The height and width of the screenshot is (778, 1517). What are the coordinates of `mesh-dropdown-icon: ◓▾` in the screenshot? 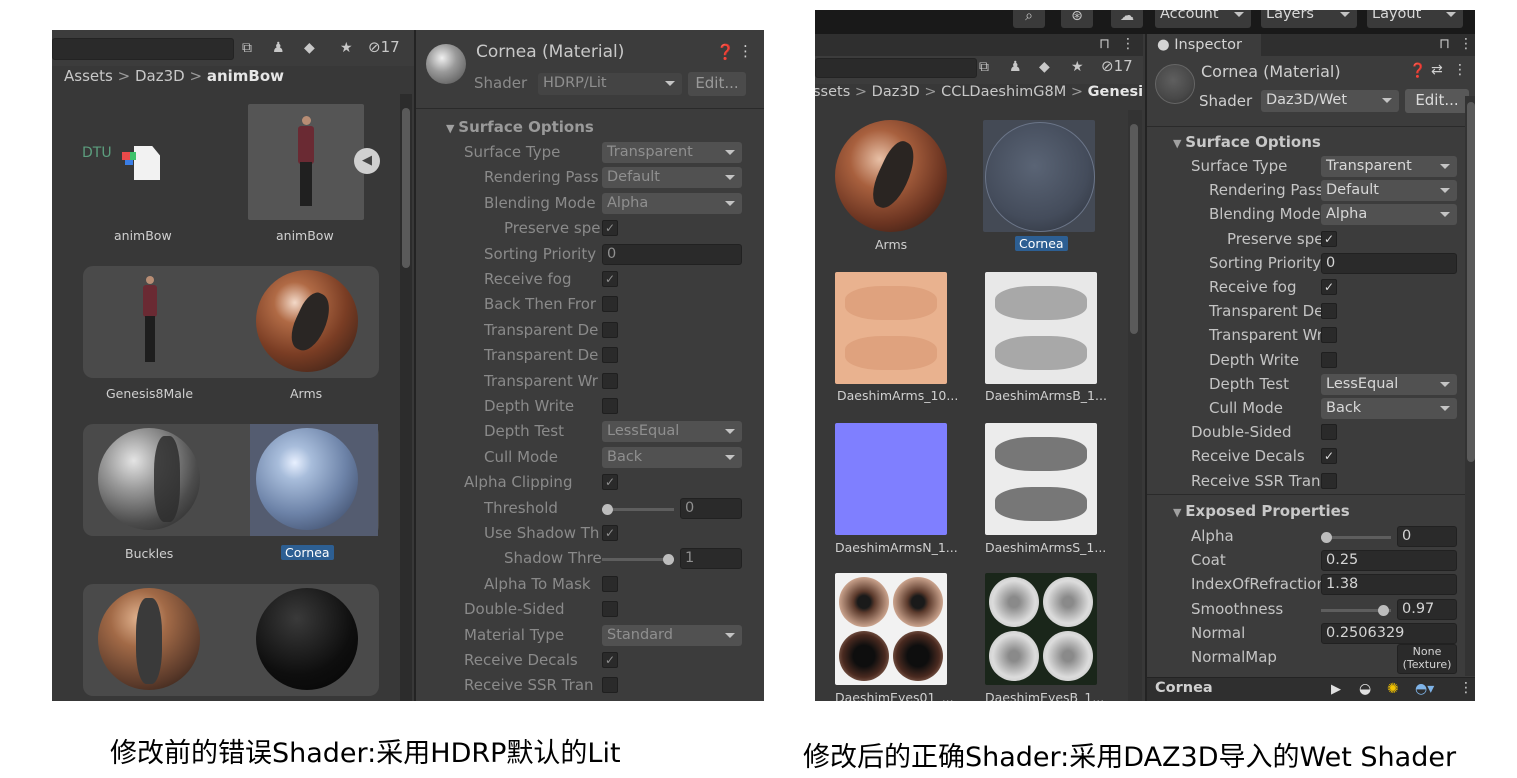 It's located at (1424, 689).